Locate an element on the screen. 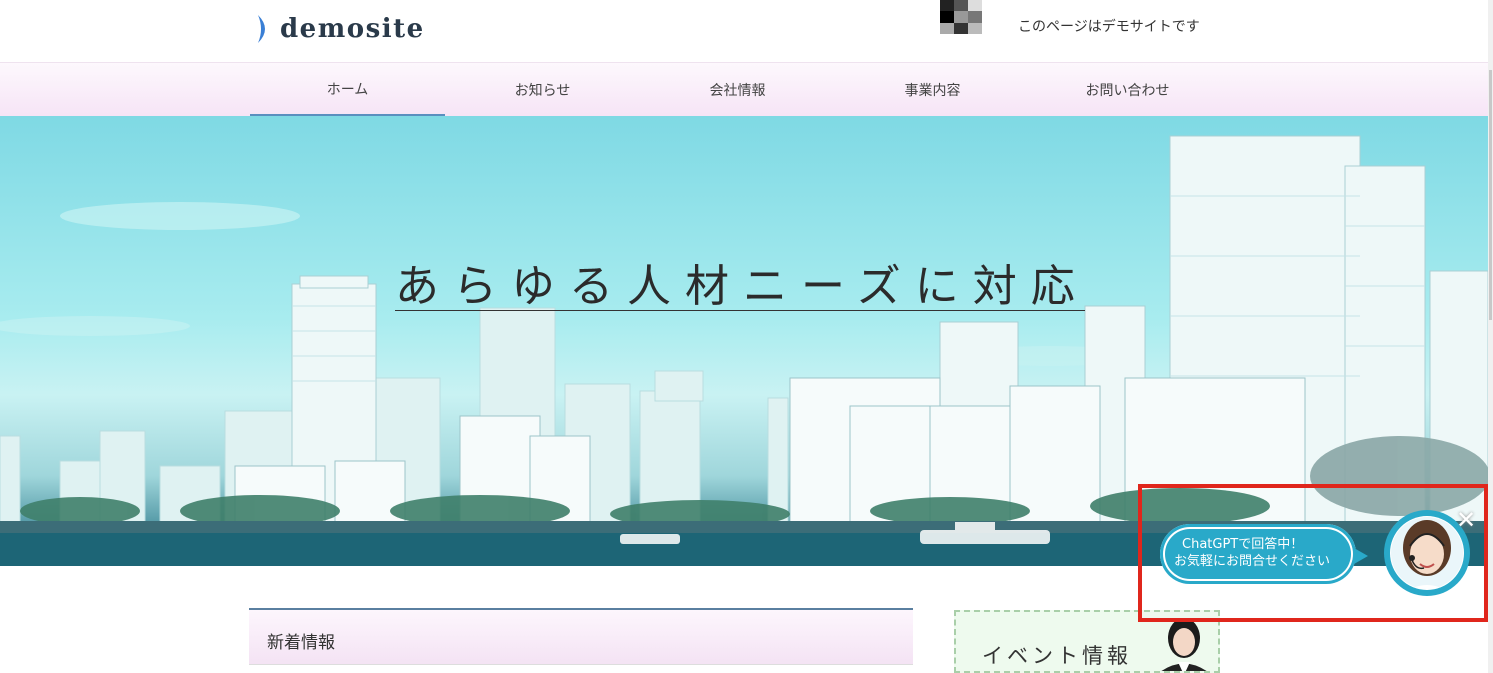 The height and width of the screenshot is (673, 1493). main-nav: ホーム お知らせ 会社情報 事業内容 お問い合わせ is located at coordinates (744, 90).